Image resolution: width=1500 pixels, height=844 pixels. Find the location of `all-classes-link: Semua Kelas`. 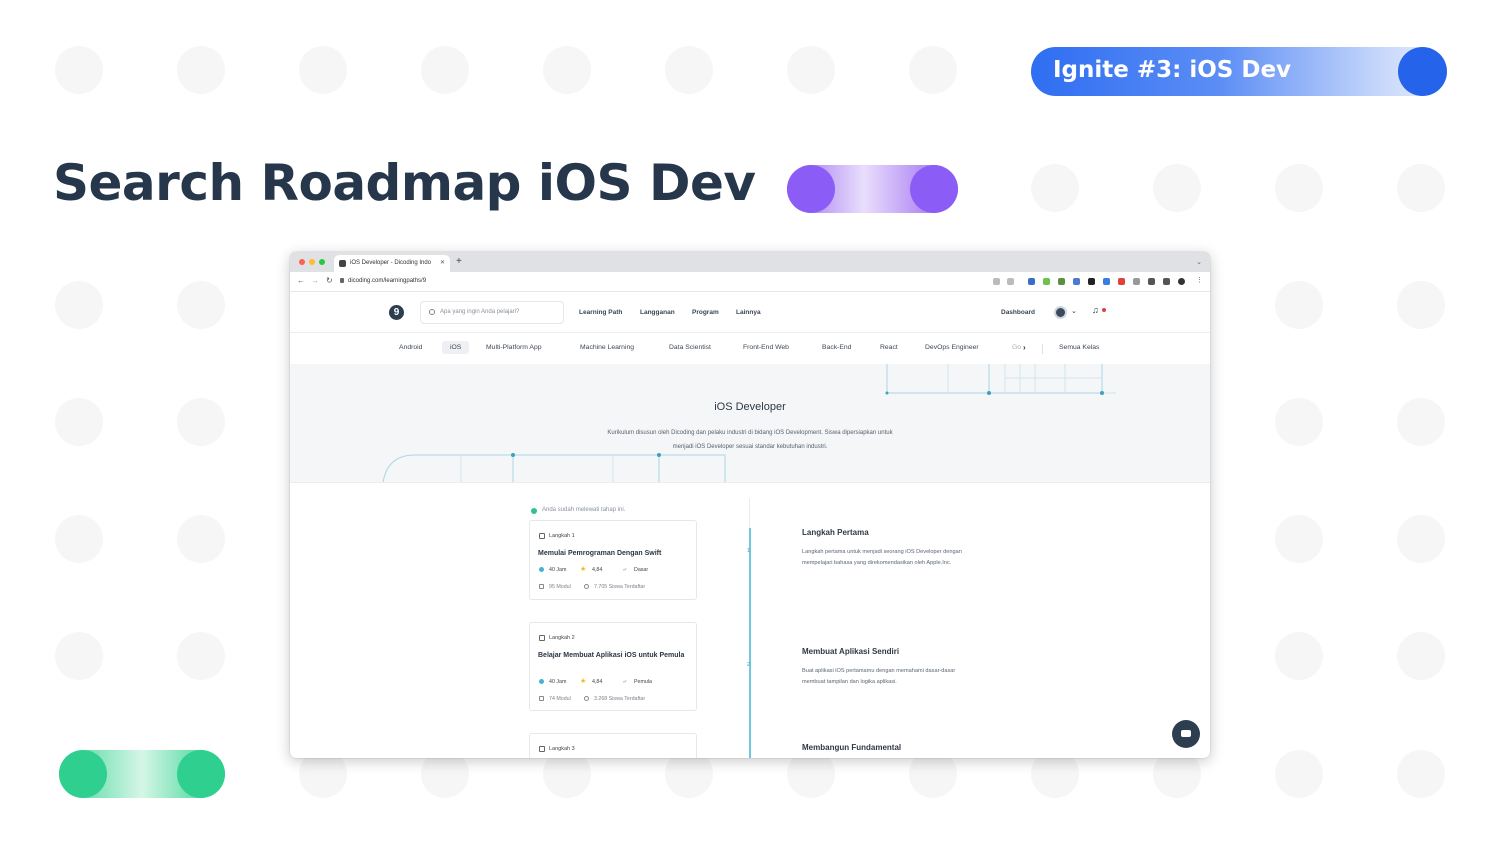

all-classes-link: Semua Kelas is located at coordinates (1079, 347).